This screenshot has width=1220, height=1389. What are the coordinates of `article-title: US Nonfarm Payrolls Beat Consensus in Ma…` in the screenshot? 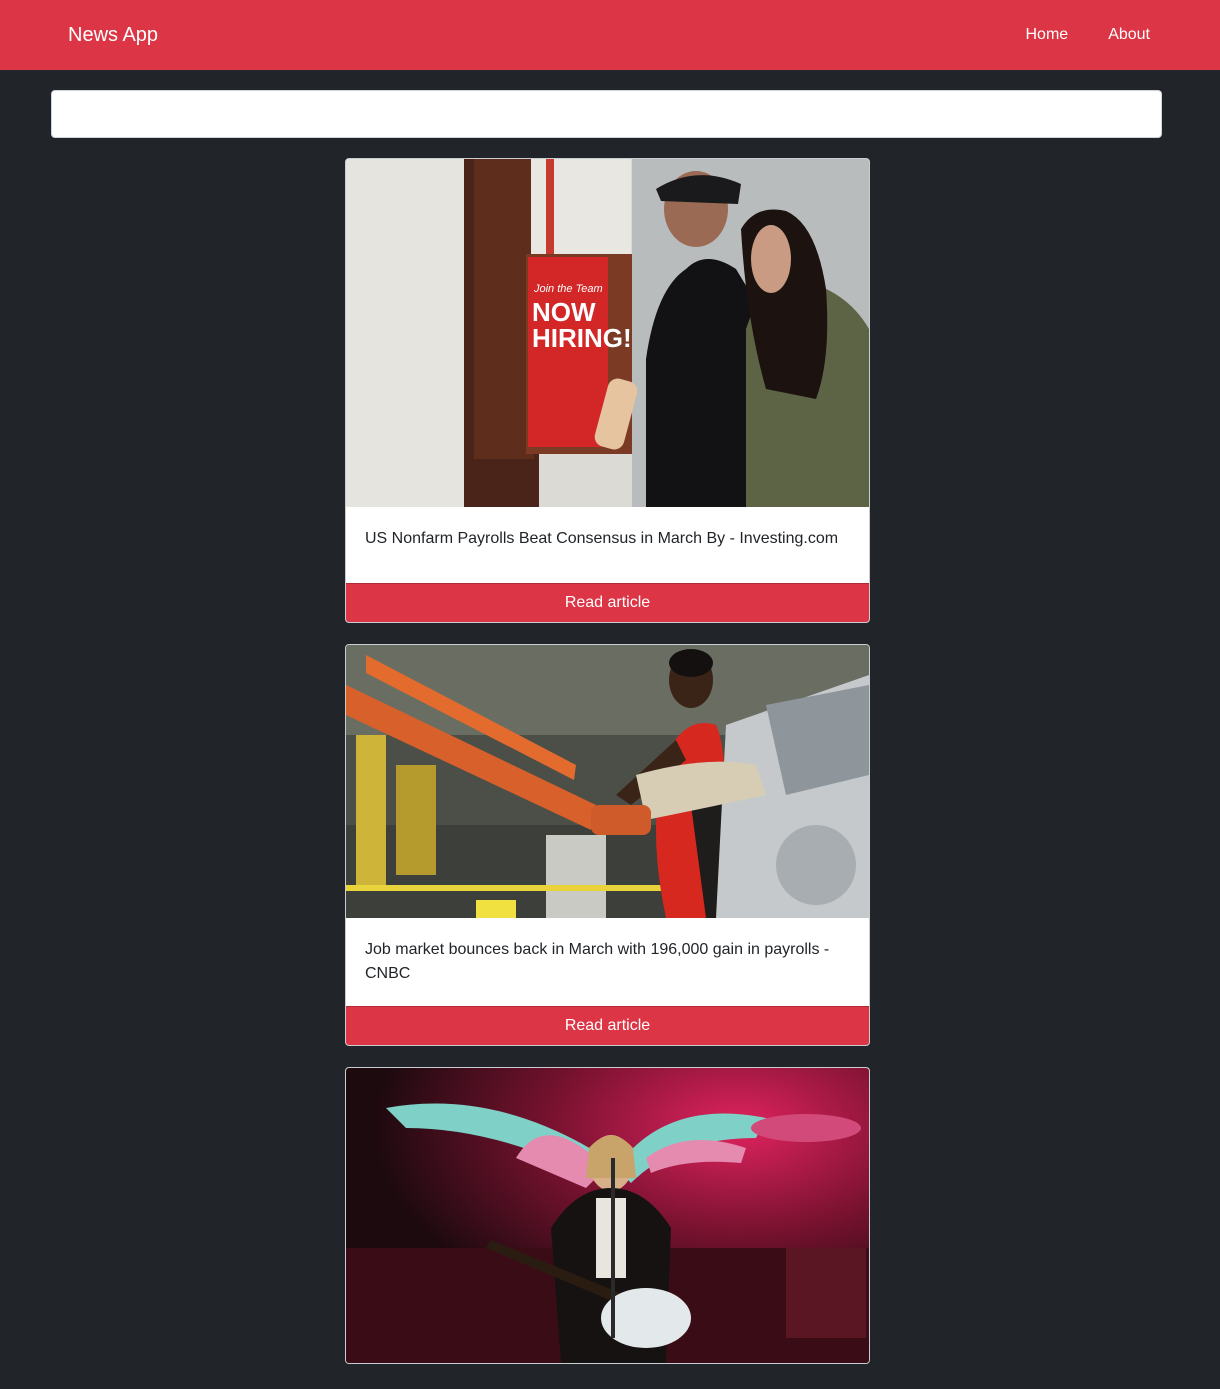 It's located at (602, 538).